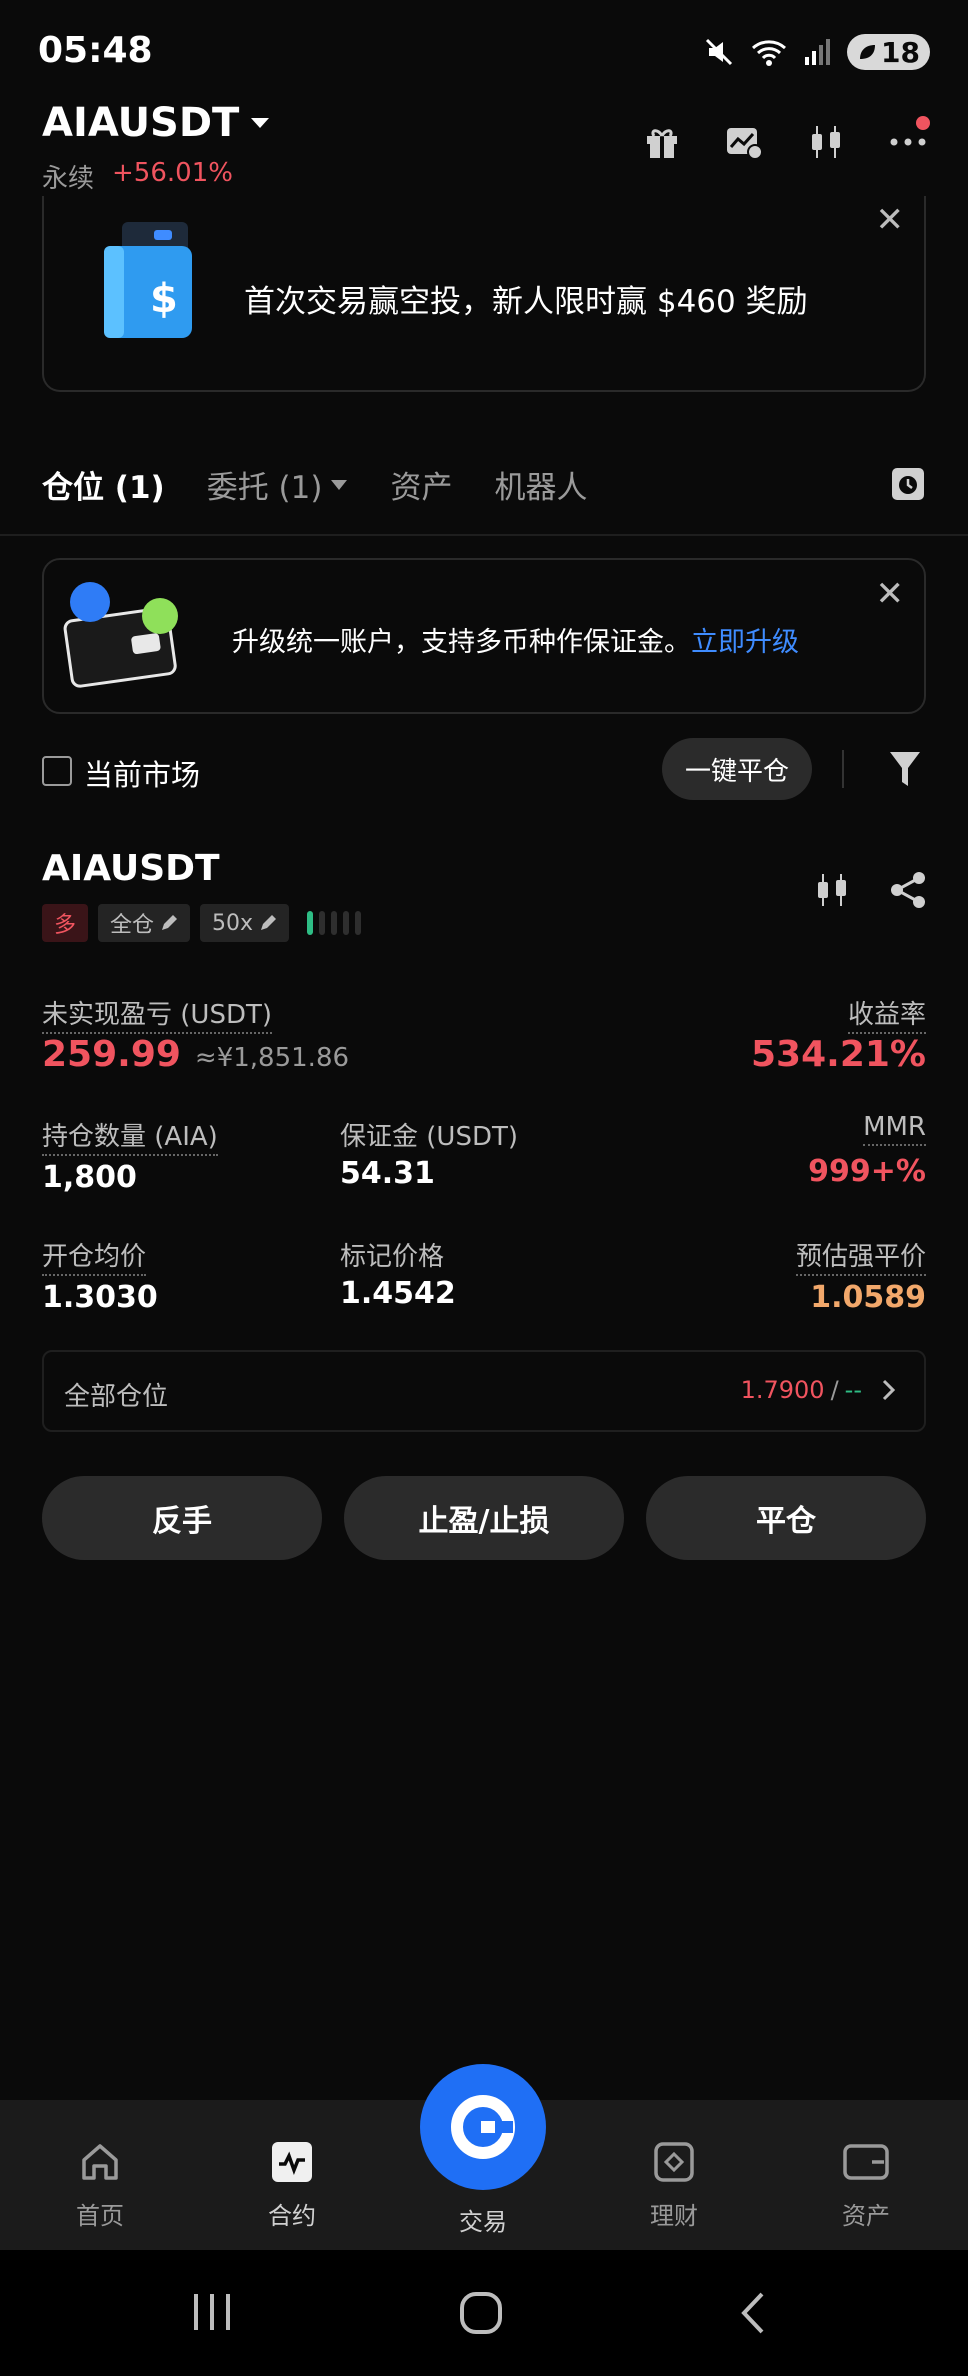 Image resolution: width=968 pixels, height=2376 pixels. Describe the element at coordinates (905, 769) in the screenshot. I see `filter-icon` at that location.